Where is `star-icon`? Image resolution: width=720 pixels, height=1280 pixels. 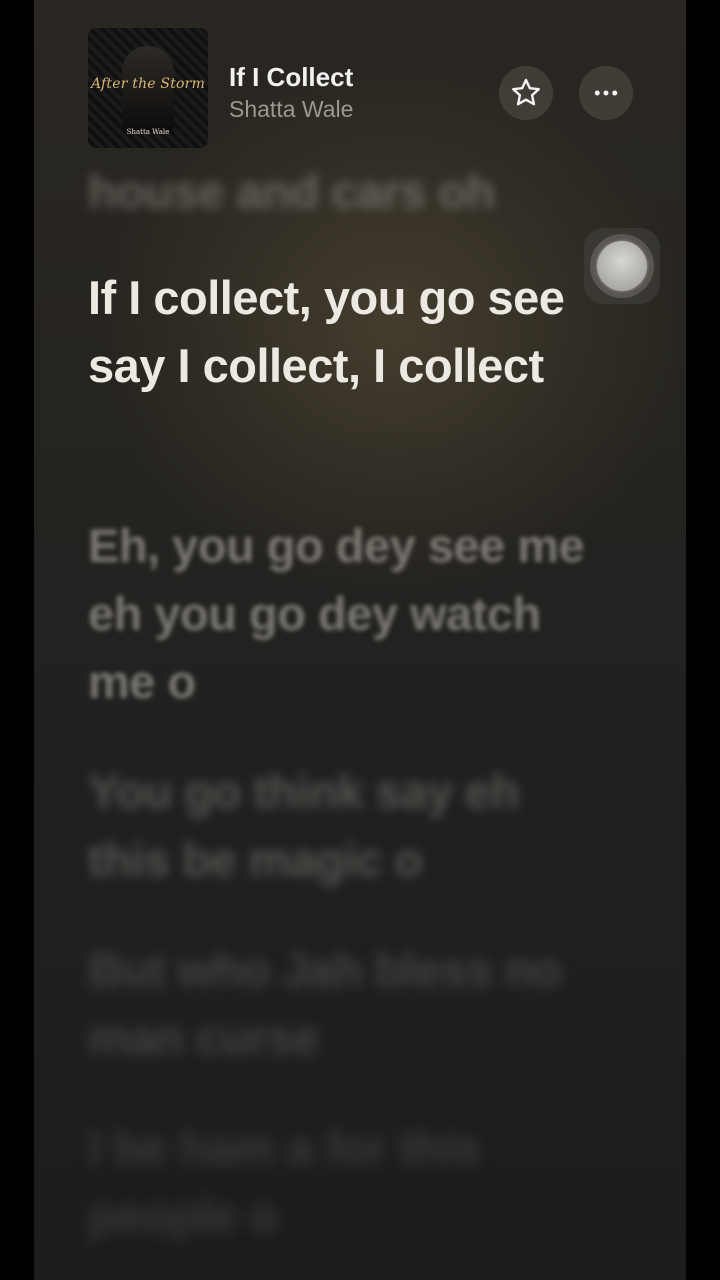 star-icon is located at coordinates (526, 92).